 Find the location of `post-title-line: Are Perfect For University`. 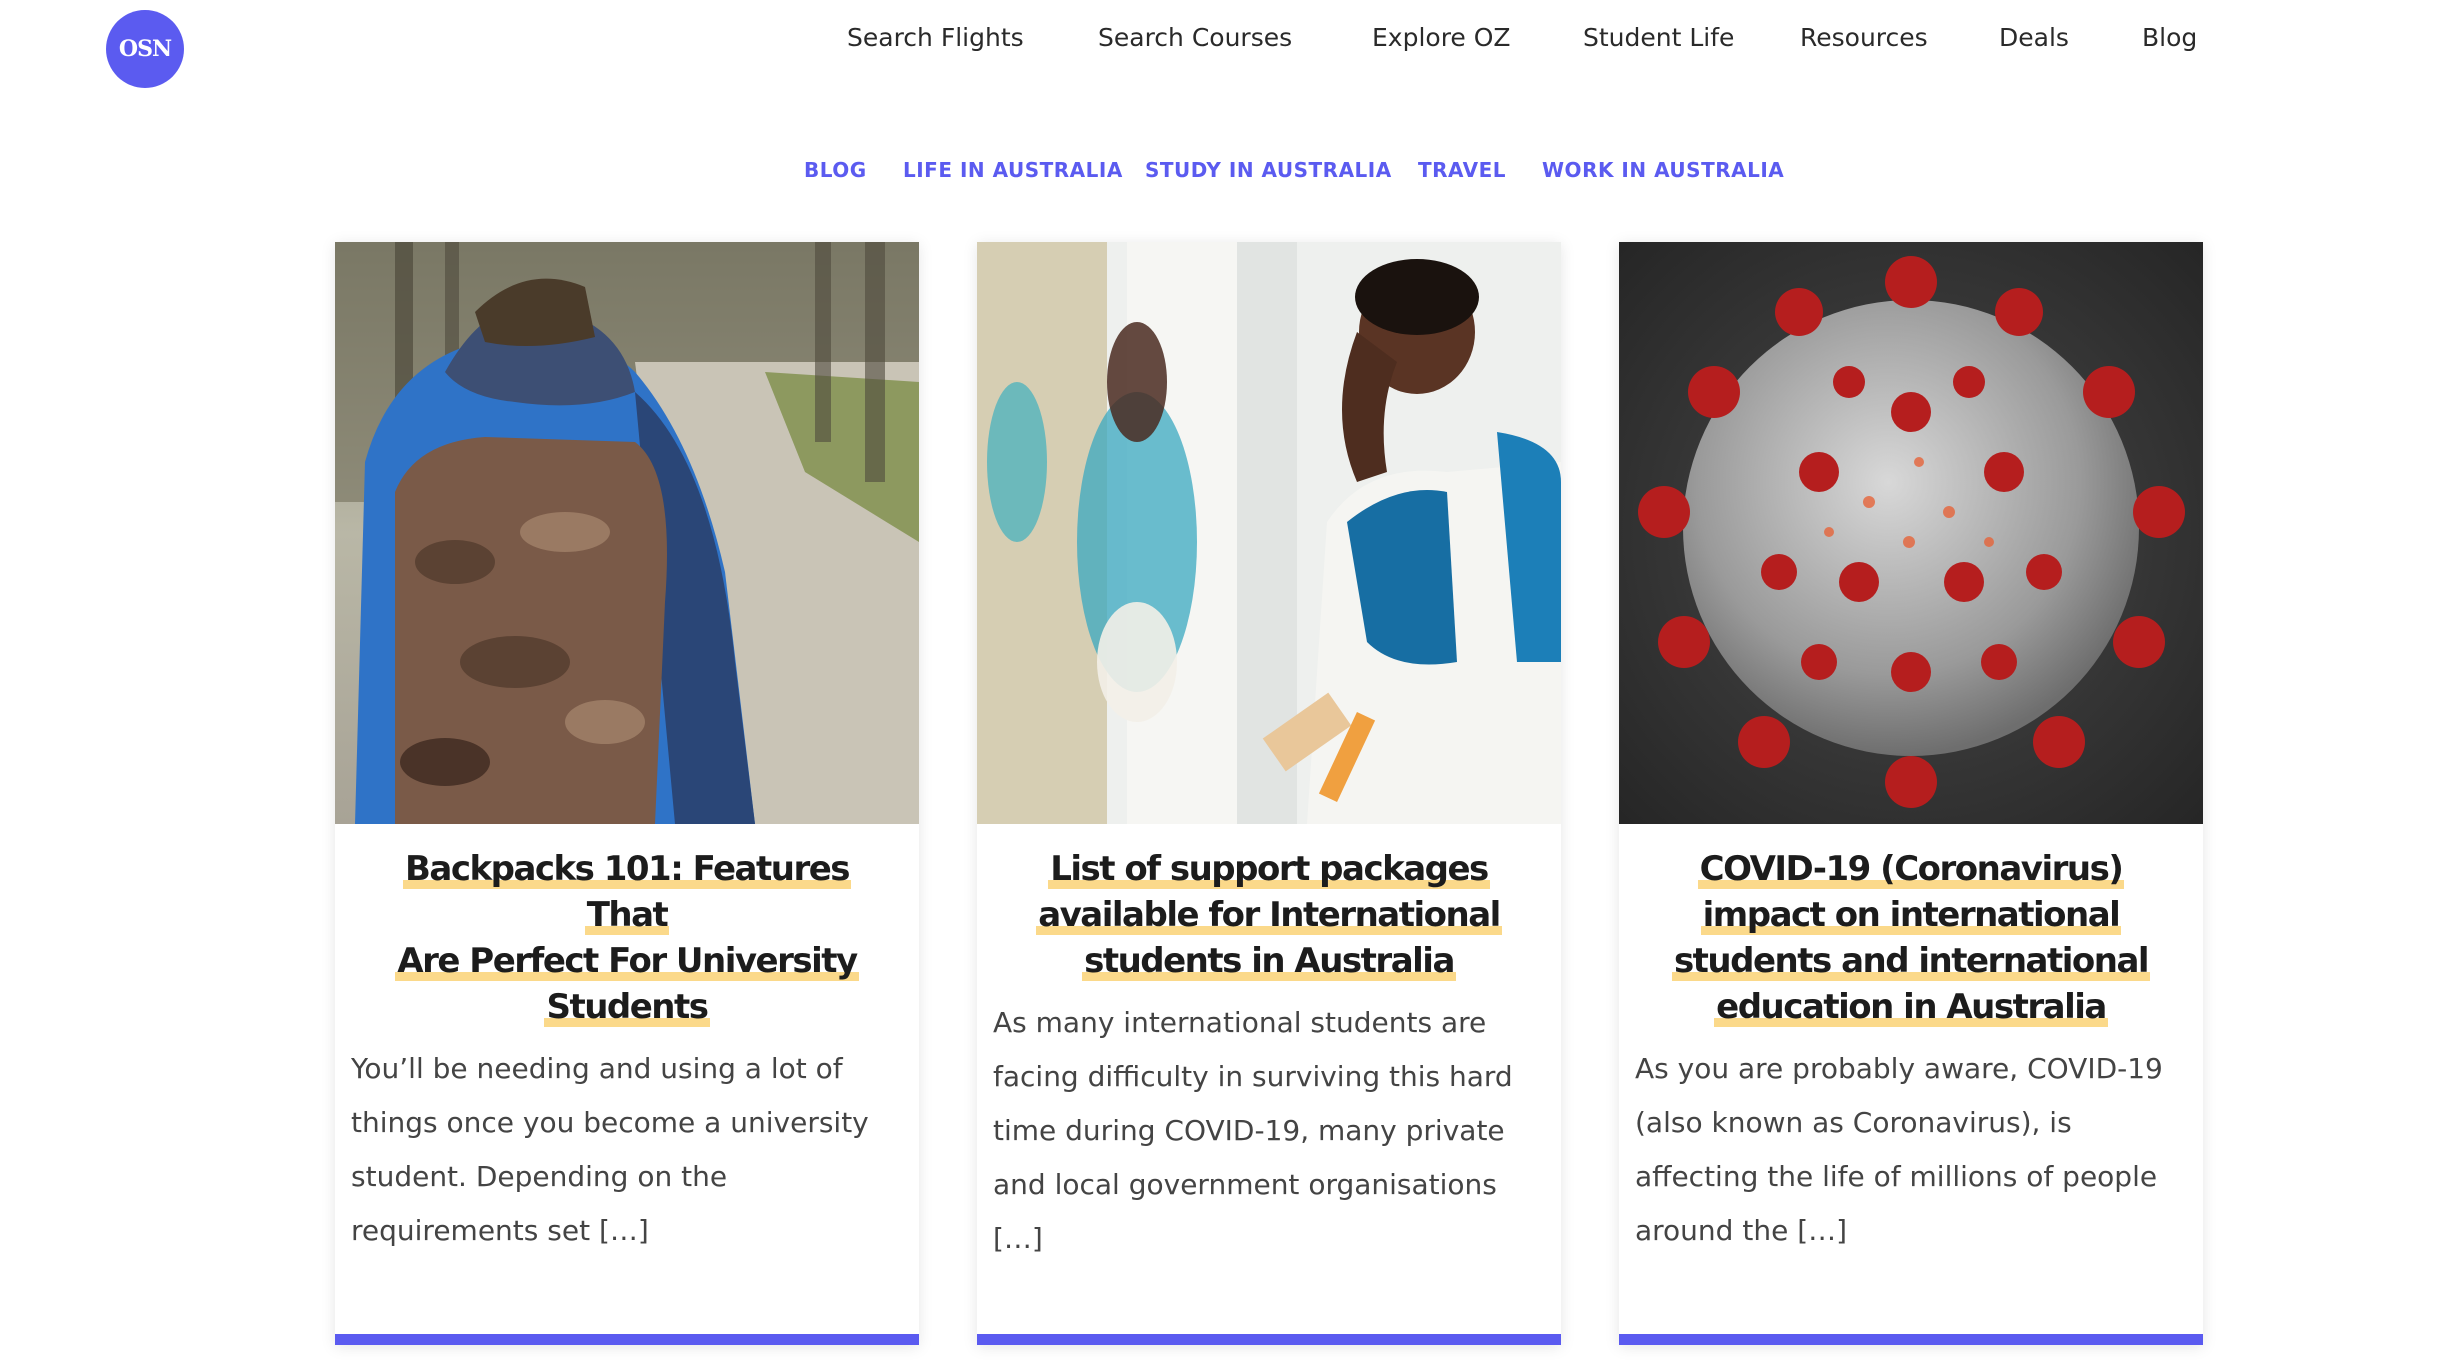

post-title-line: Are Perfect For University is located at coordinates (627, 961).